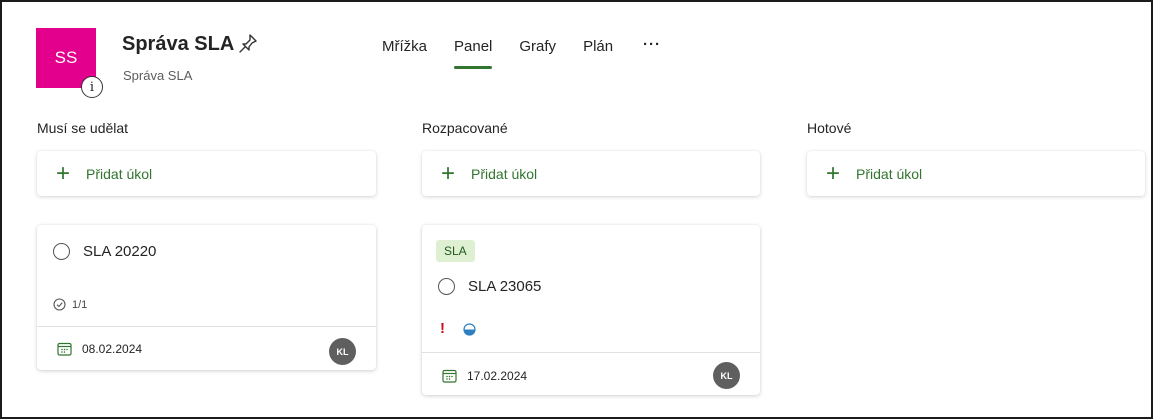  What do you see at coordinates (511, 53) in the screenshot?
I see `view-tabs: Mřížka Panel Grafy Plán` at bounding box center [511, 53].